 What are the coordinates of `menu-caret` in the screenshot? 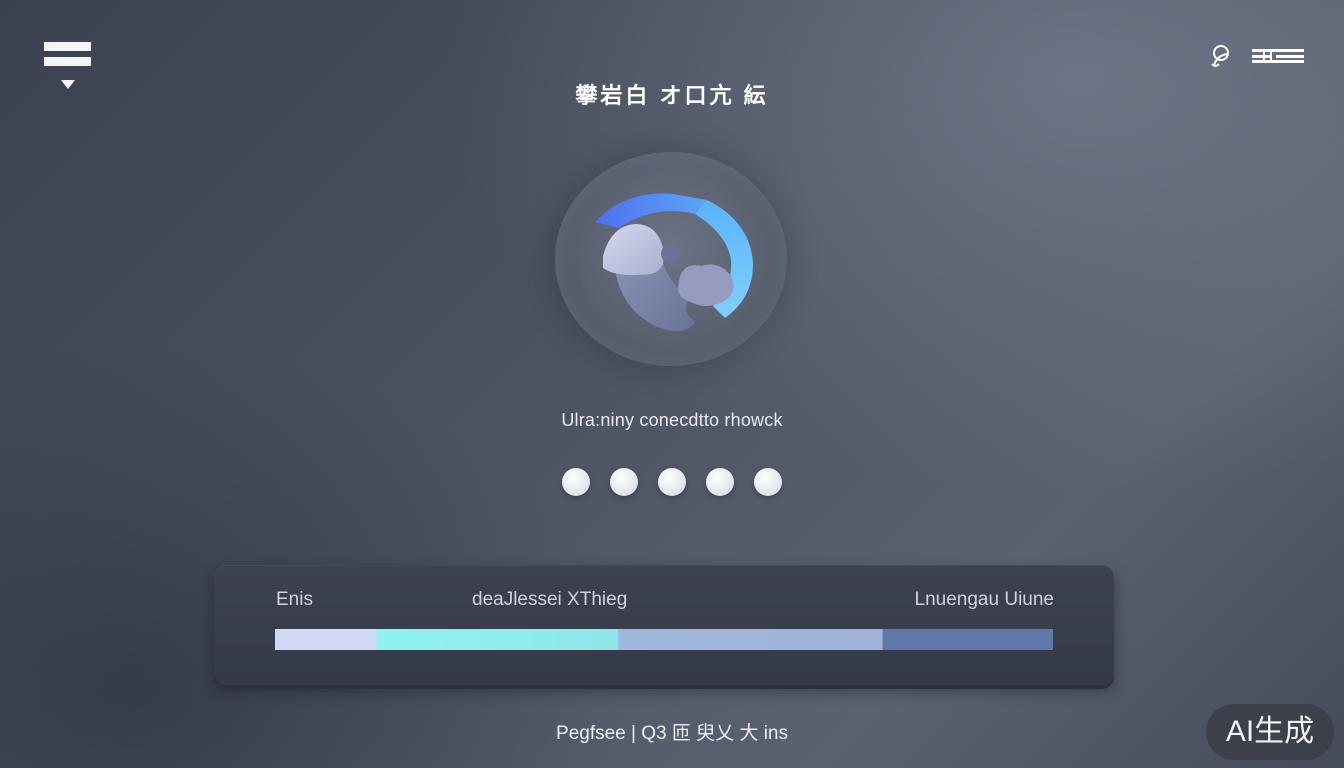 It's located at (68, 84).